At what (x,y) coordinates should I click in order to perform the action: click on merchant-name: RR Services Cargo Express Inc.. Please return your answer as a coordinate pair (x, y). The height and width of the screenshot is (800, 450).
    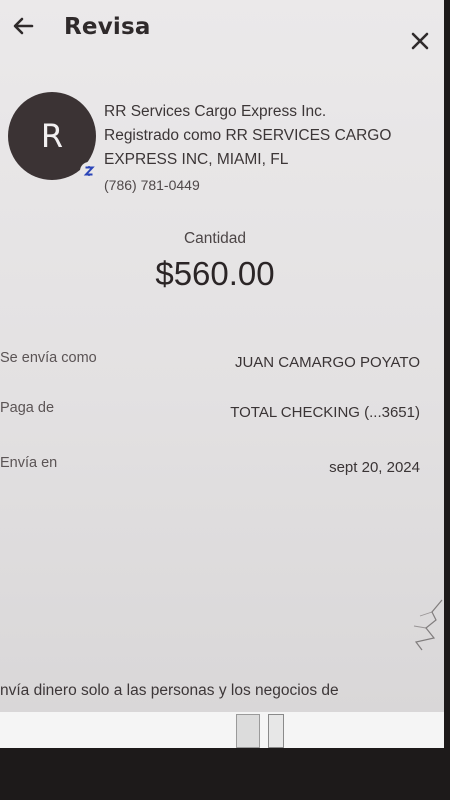
    Looking at the image, I should click on (215, 111).